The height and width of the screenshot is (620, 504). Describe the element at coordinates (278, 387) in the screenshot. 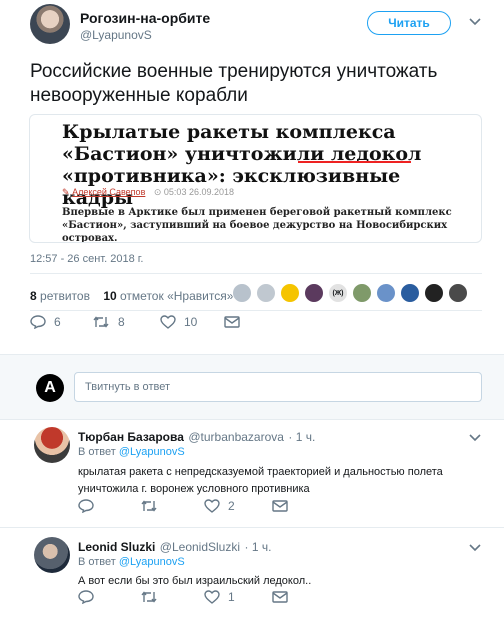

I see `reply-input: Твитнуть в ответ` at that location.